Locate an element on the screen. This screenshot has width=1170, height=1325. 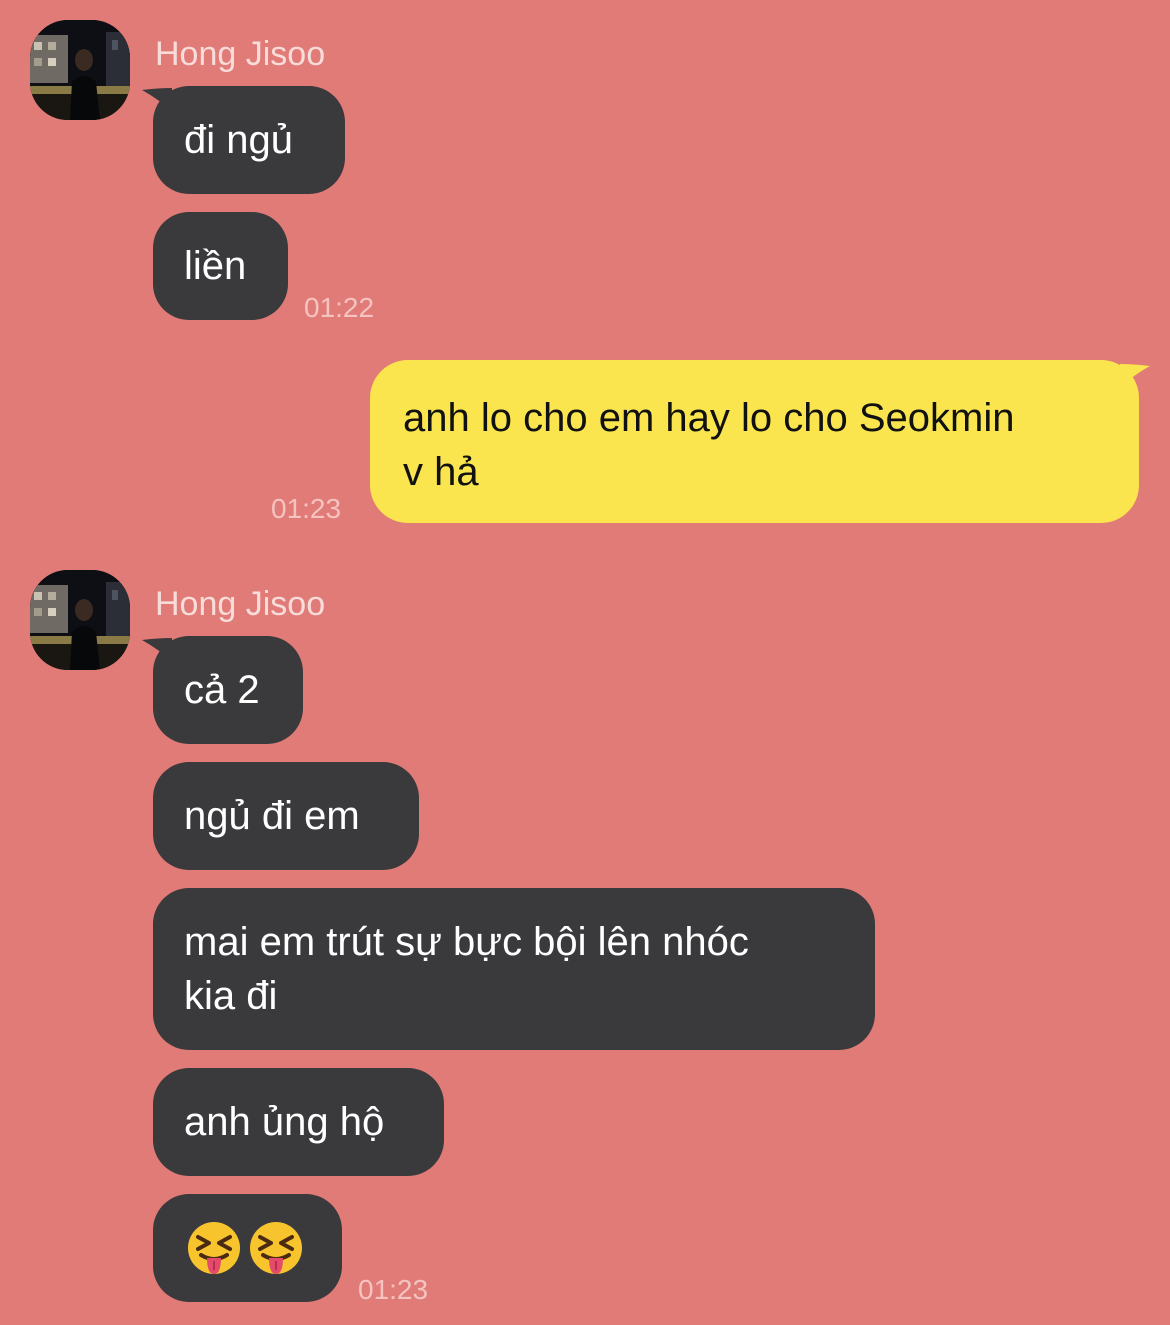
message-text-line-1: anh lo cho em hay lo cho Seokmin is located at coordinates (709, 418).